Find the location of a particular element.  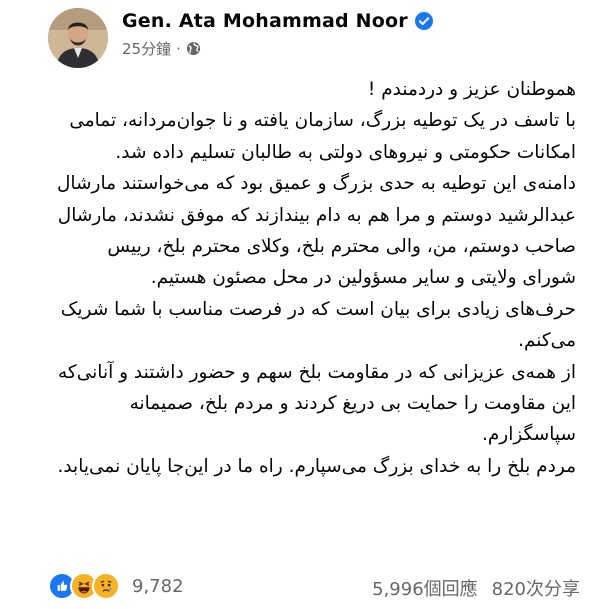

verified-badge-icon is located at coordinates (423, 21).